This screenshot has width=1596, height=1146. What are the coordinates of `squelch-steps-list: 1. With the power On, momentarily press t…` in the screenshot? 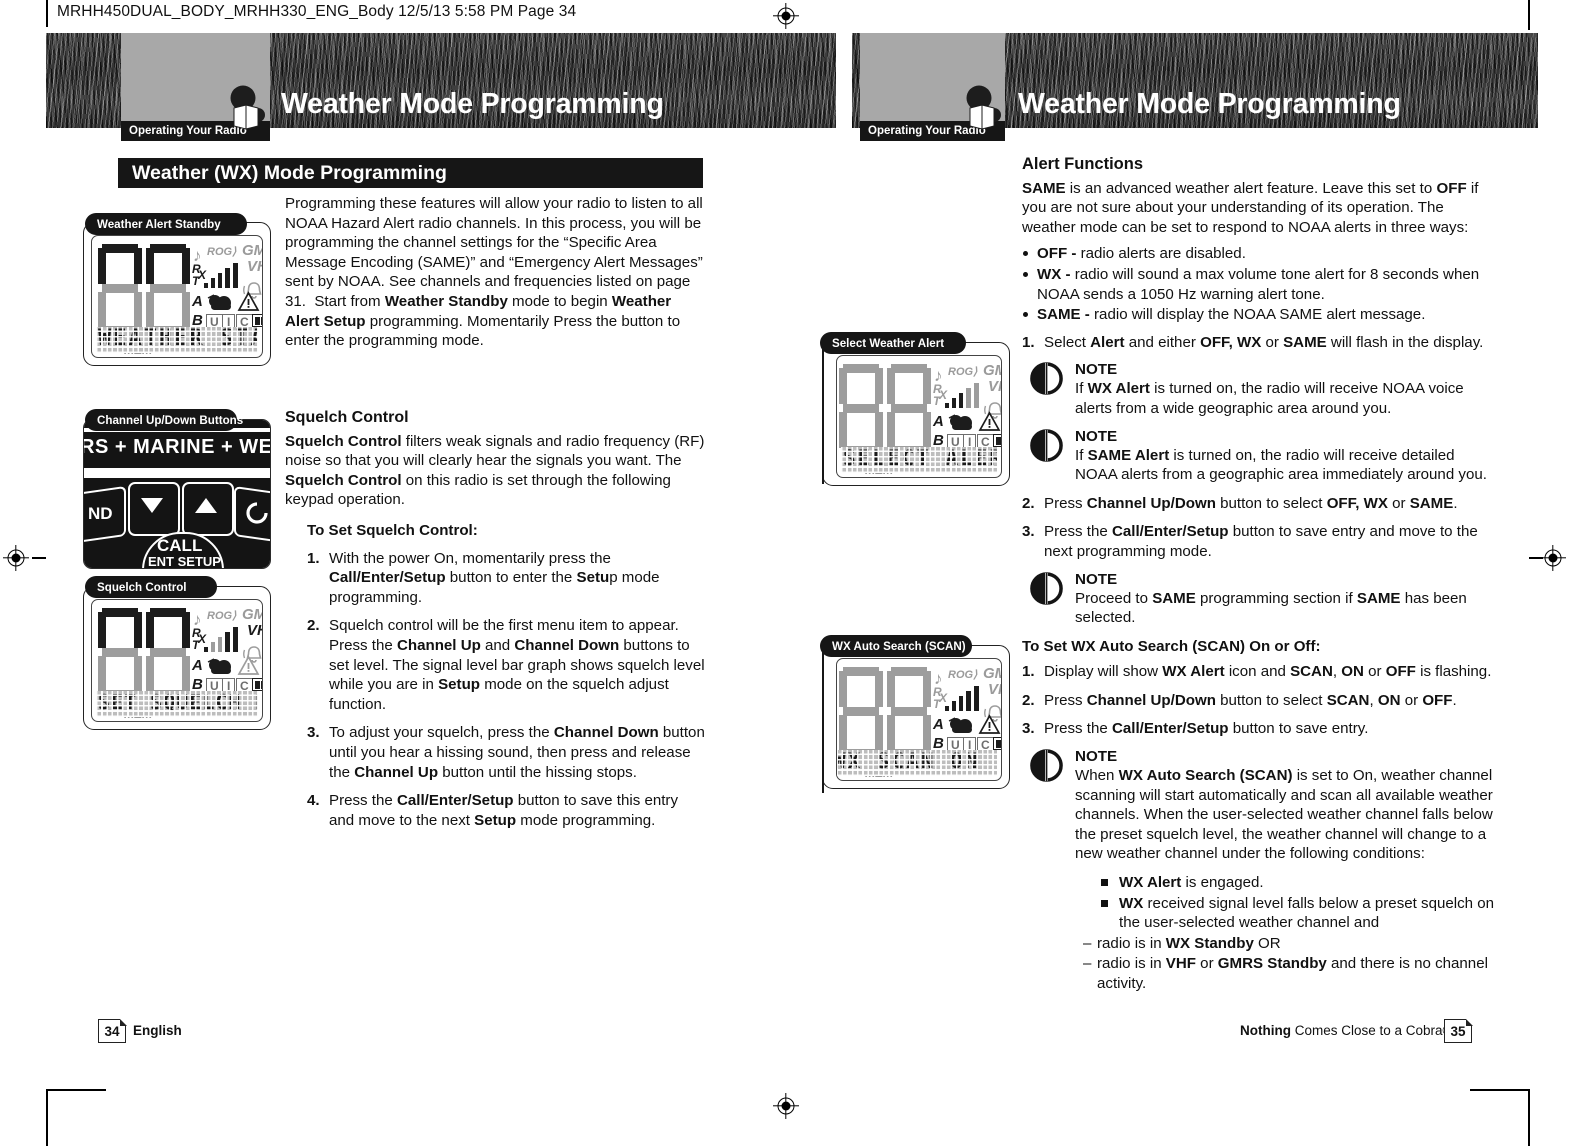 It's located at (495, 690).